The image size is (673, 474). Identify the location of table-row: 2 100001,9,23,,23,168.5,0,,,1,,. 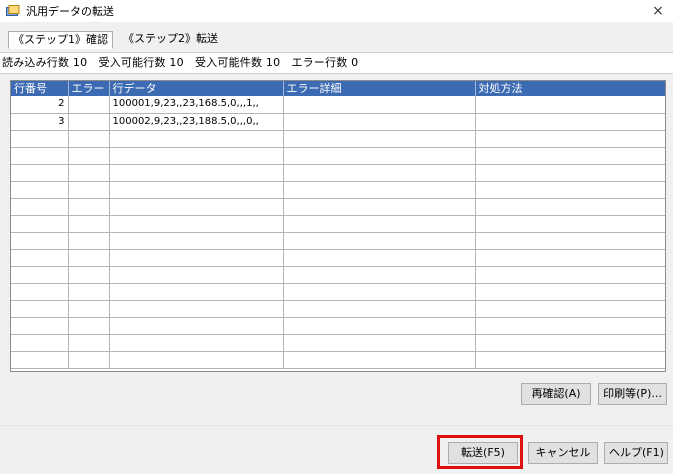
(338, 105).